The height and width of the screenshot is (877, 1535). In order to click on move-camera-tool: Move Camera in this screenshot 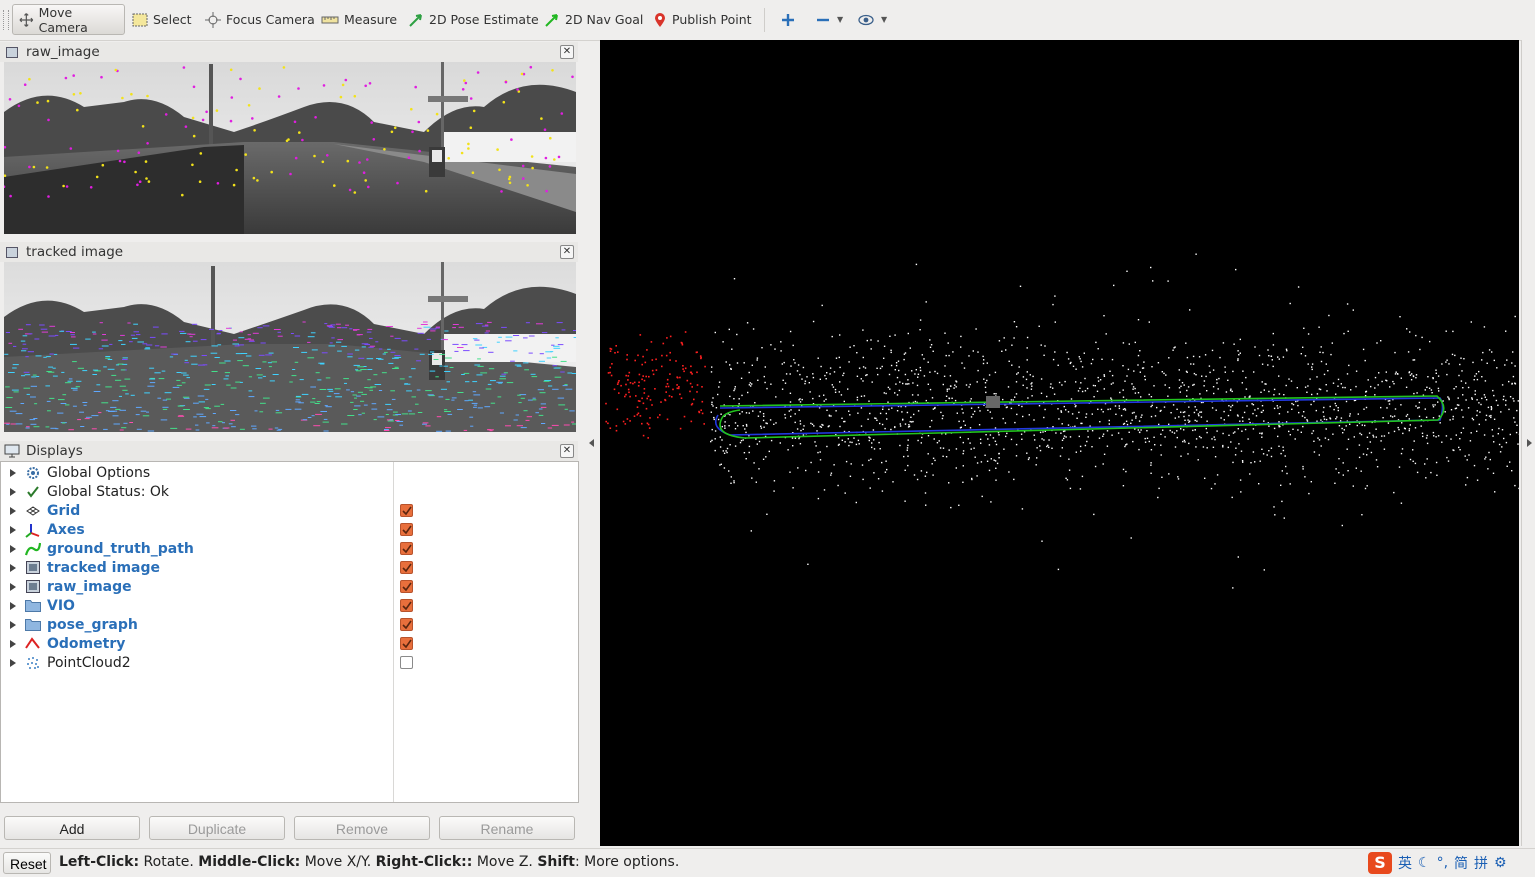, I will do `click(68, 19)`.